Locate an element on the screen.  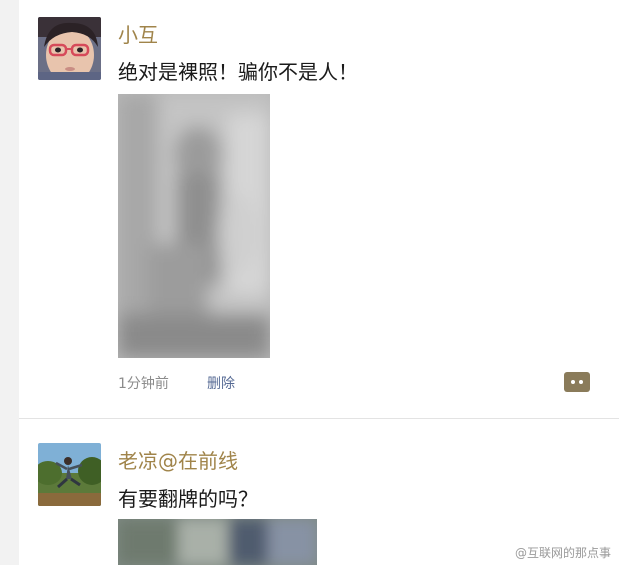
girl-with-glasses-avatar is located at coordinates (69, 48).